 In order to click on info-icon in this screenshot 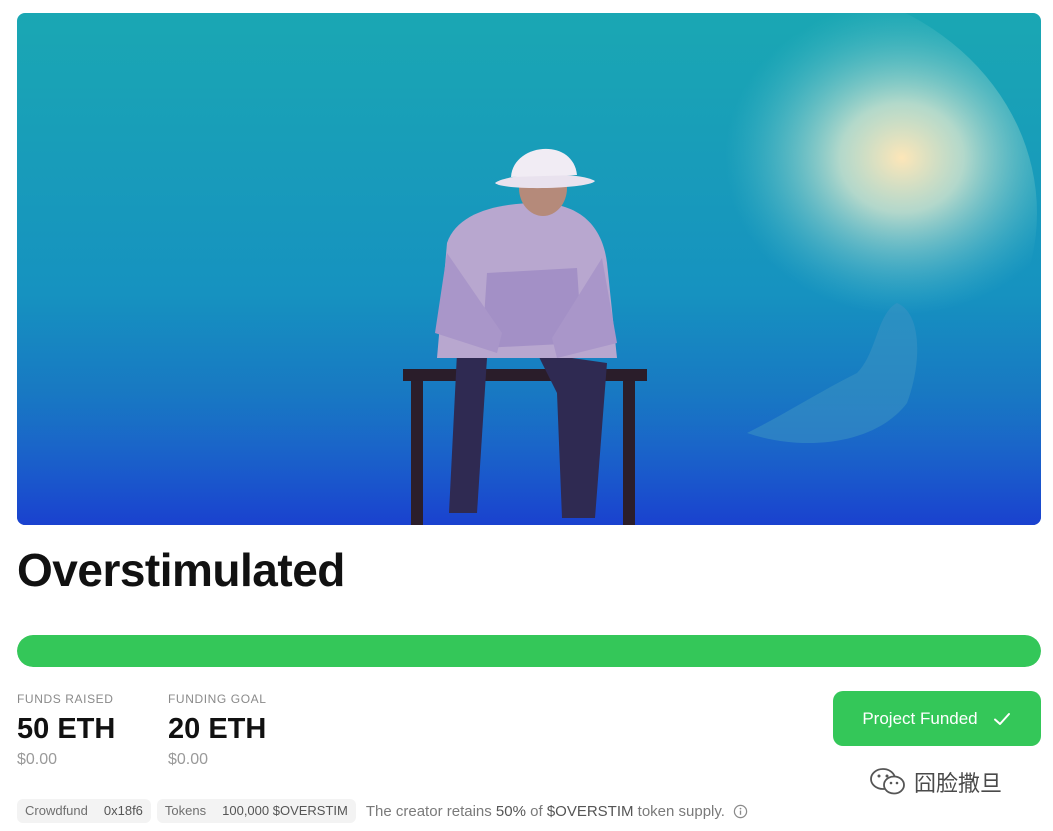, I will do `click(740, 811)`.